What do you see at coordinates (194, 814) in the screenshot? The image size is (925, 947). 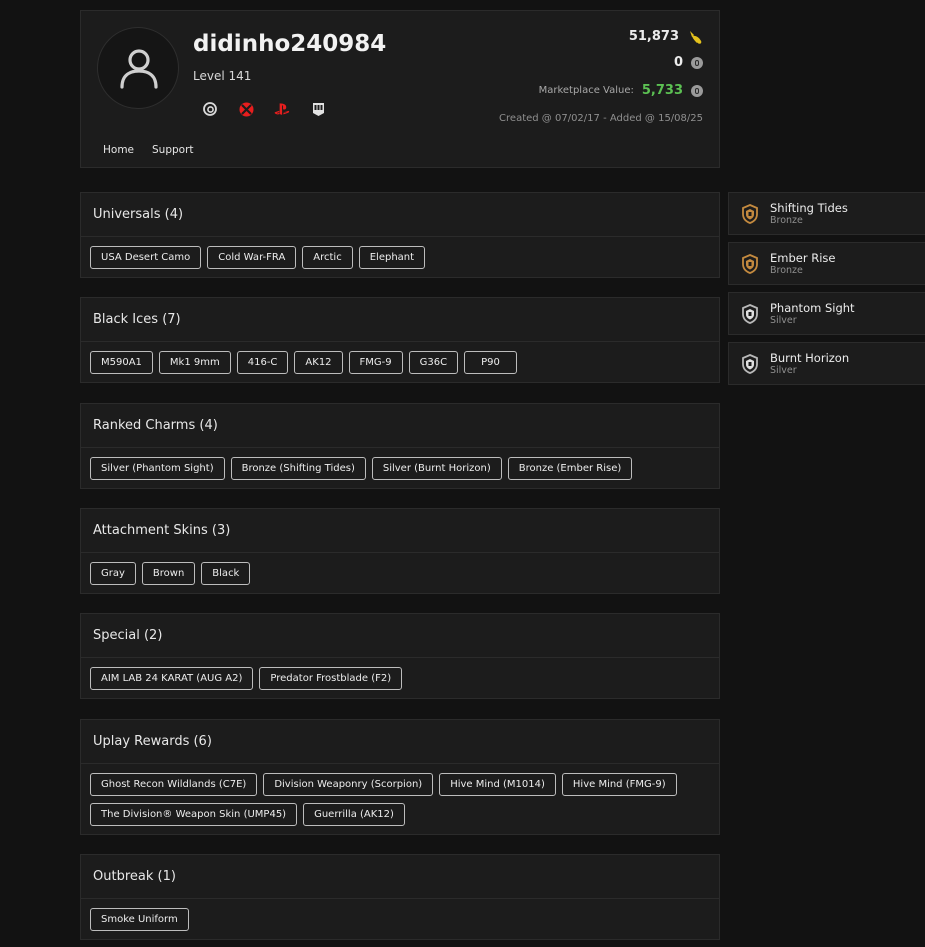 I see `item-tag: The Division® Weapon Skin (UMP45)` at bounding box center [194, 814].